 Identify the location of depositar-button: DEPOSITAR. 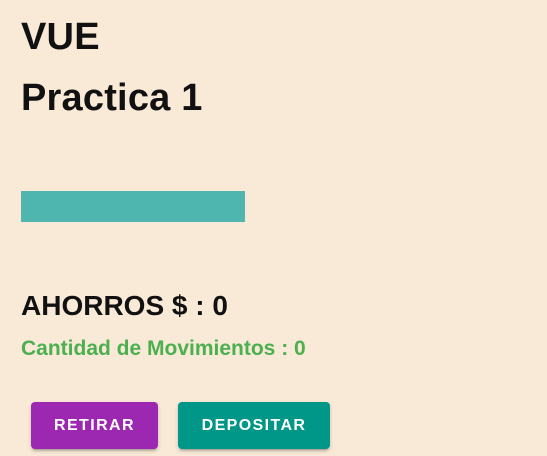
(254, 425).